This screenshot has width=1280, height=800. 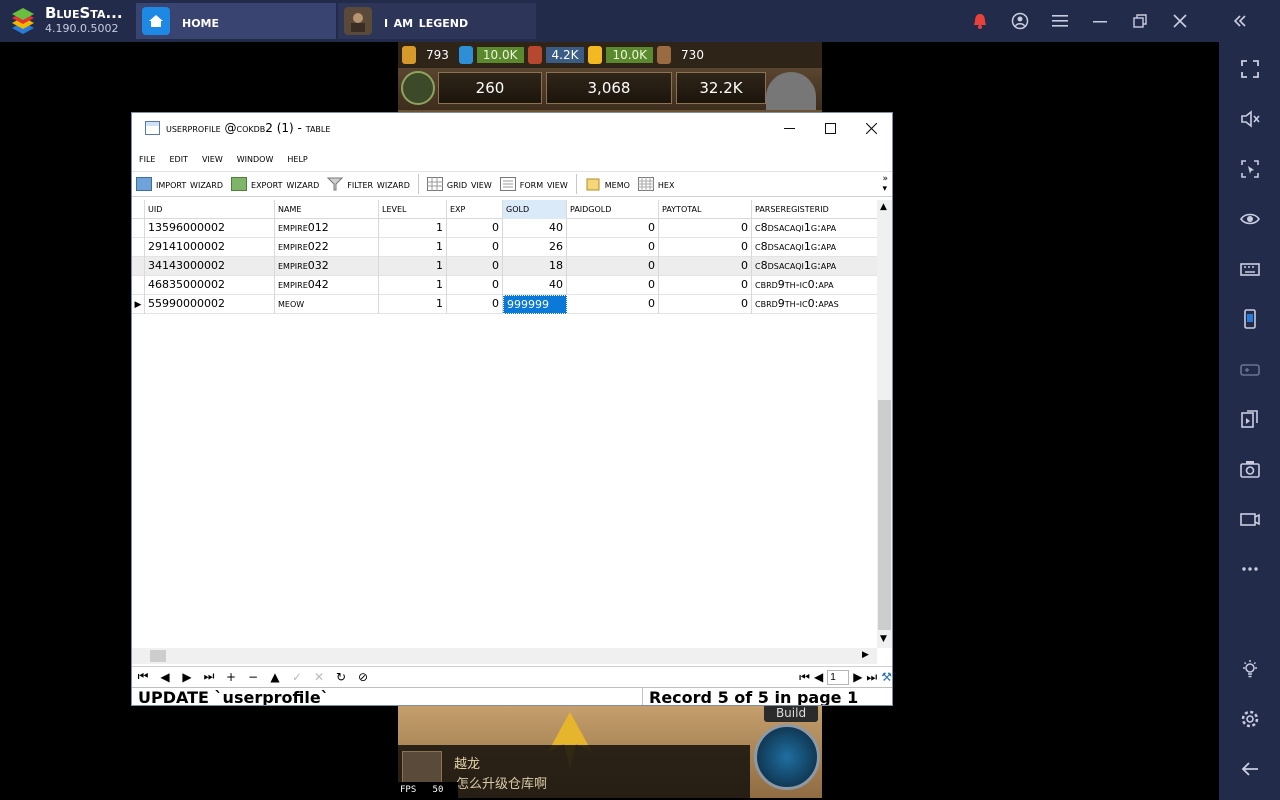 What do you see at coordinates (504, 656) in the screenshot?
I see `horizontal-scrollbar: ▶` at bounding box center [504, 656].